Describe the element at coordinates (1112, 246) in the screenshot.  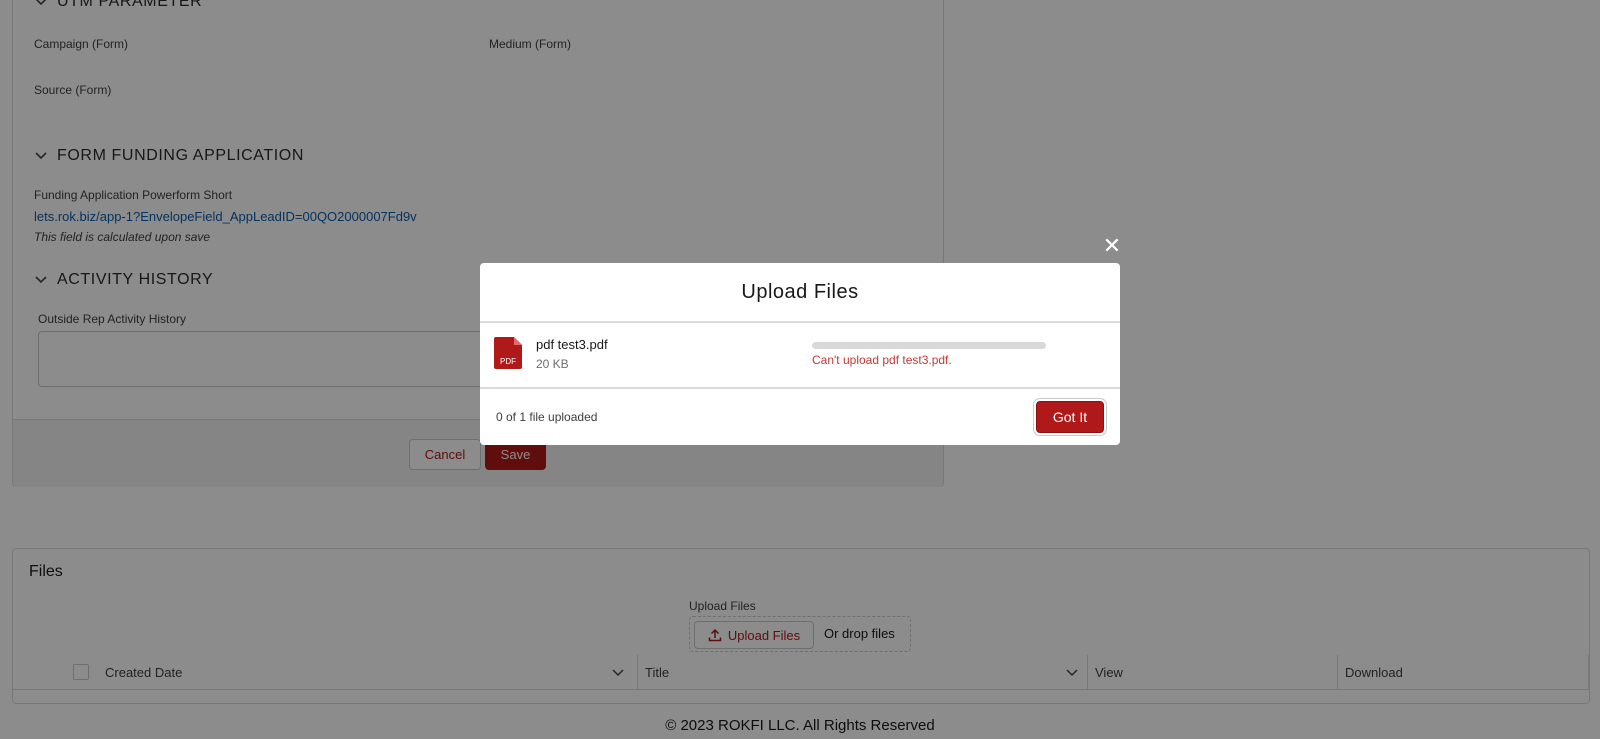
I see `close-icon: ✕` at that location.